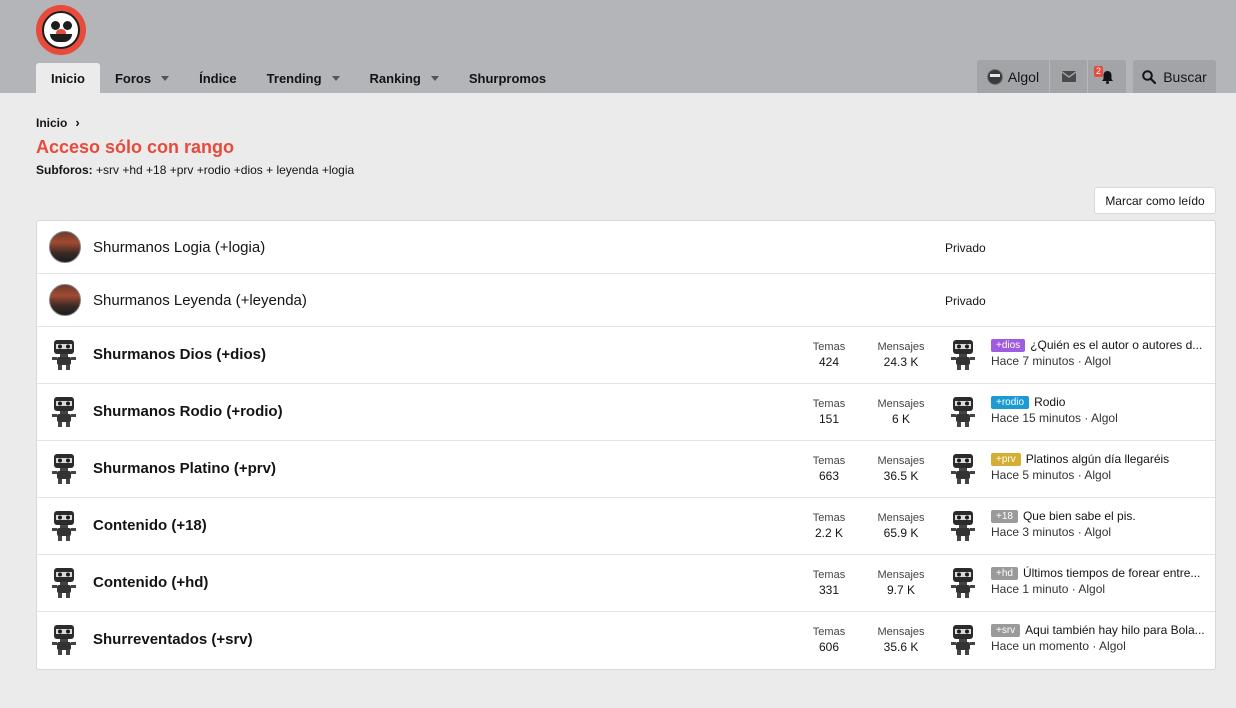  What do you see at coordinates (829, 583) in the screenshot?
I see `stat-temas: Temas 331` at bounding box center [829, 583].